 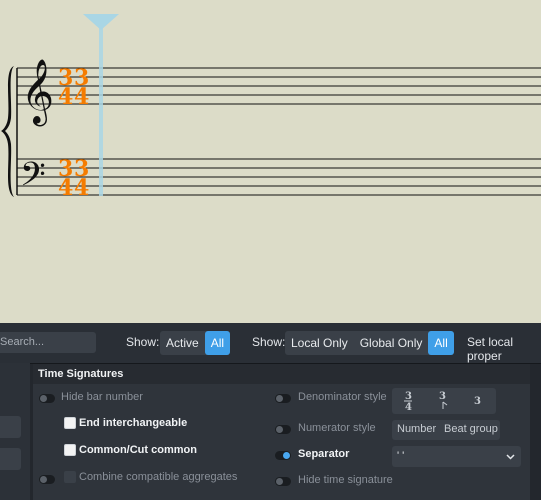 What do you see at coordinates (182, 343) in the screenshot?
I see `show-active-button: Active` at bounding box center [182, 343].